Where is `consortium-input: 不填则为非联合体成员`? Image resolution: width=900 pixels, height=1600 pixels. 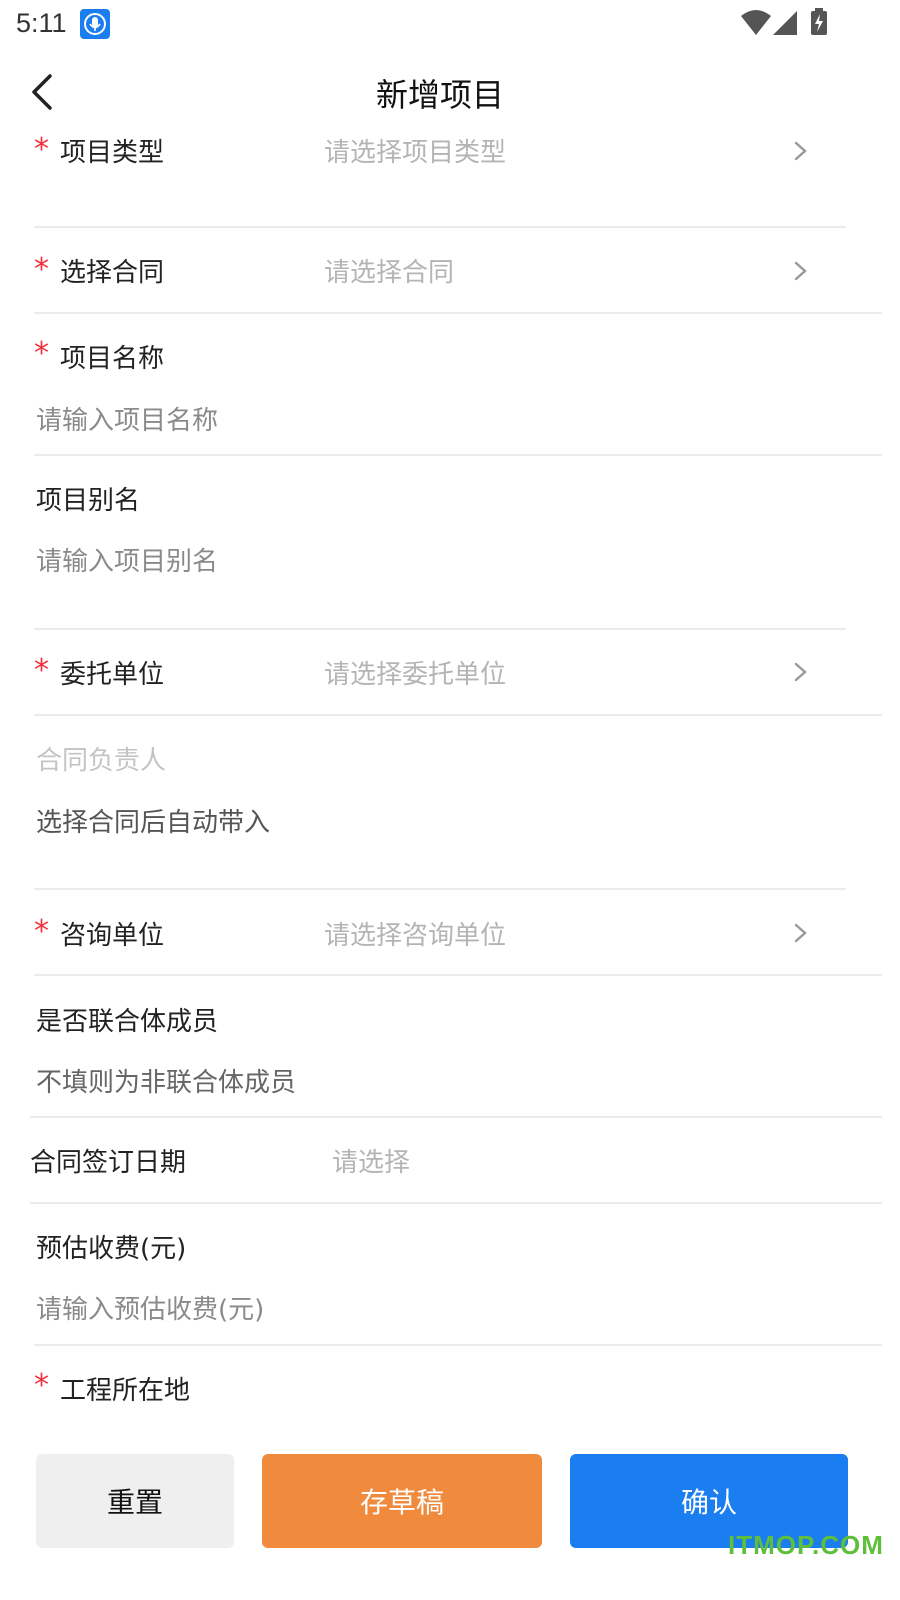 consortium-input: 不填则为非联合体成员 is located at coordinates (166, 1080).